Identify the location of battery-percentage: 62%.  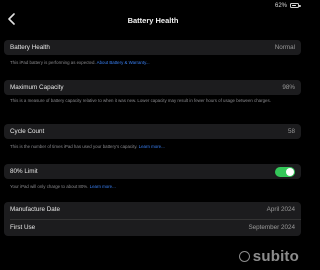
(280, 6).